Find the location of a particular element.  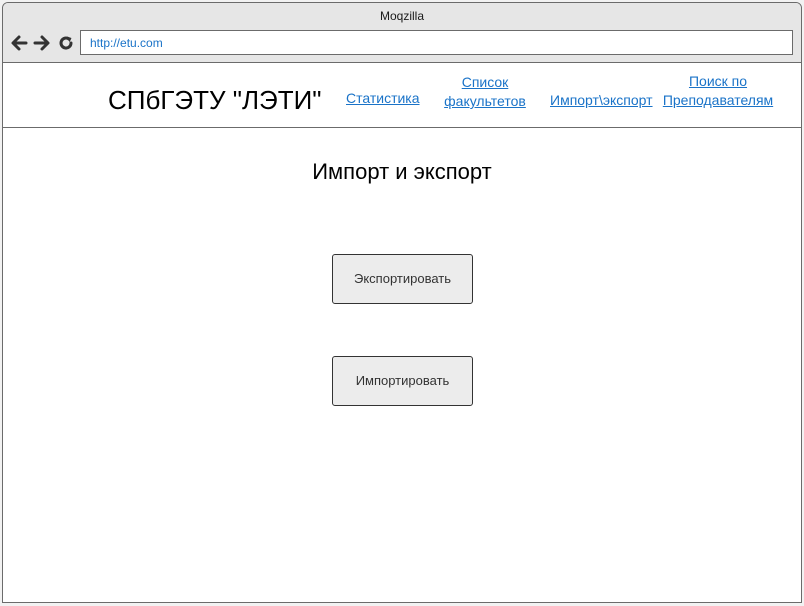

nav-link-search-line1: Поиск по is located at coordinates (718, 81).